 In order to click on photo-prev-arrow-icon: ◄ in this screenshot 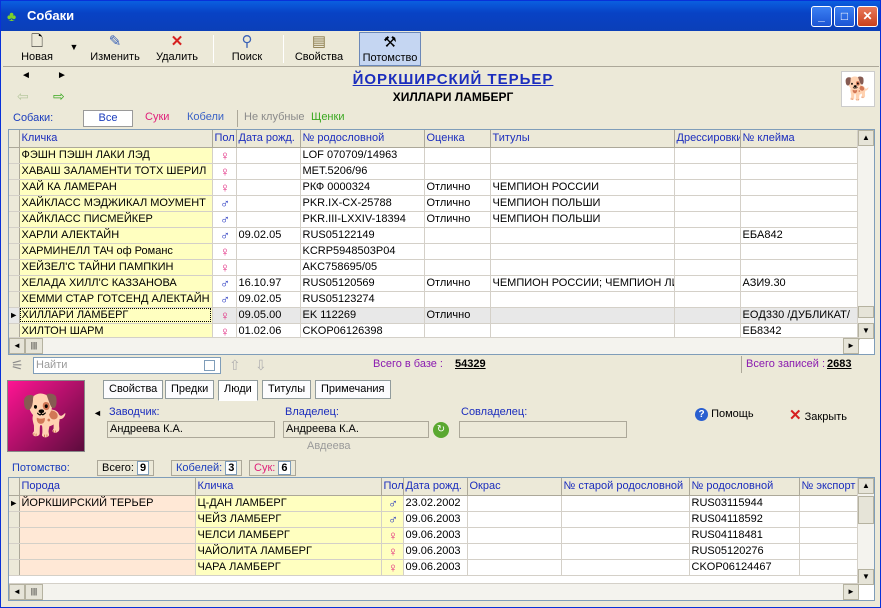, I will do `click(97, 413)`.